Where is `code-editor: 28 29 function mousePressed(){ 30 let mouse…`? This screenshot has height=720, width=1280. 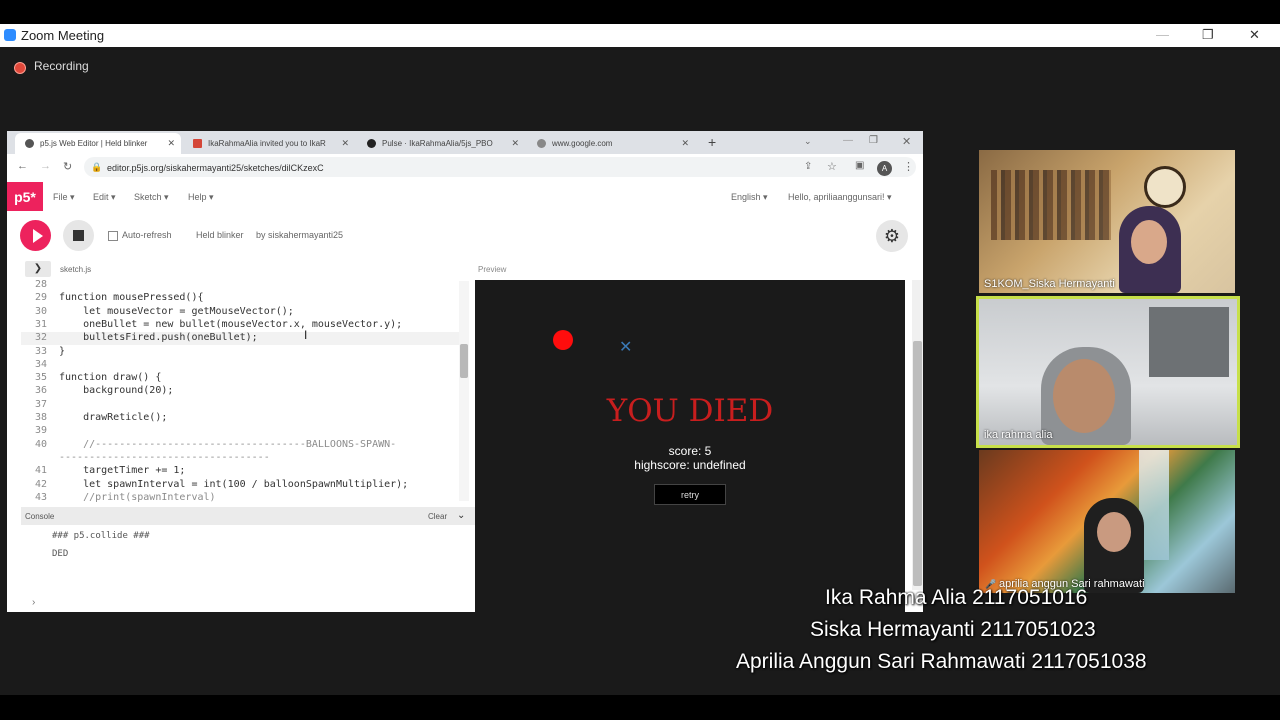
code-editor: 28 29 function mousePressed(){ 30 let mouse… is located at coordinates (247, 392).